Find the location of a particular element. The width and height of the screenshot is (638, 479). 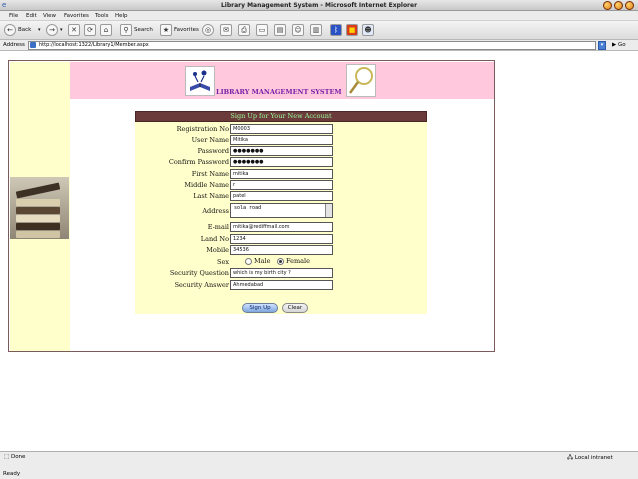

last-name-field: patel is located at coordinates (281, 196).